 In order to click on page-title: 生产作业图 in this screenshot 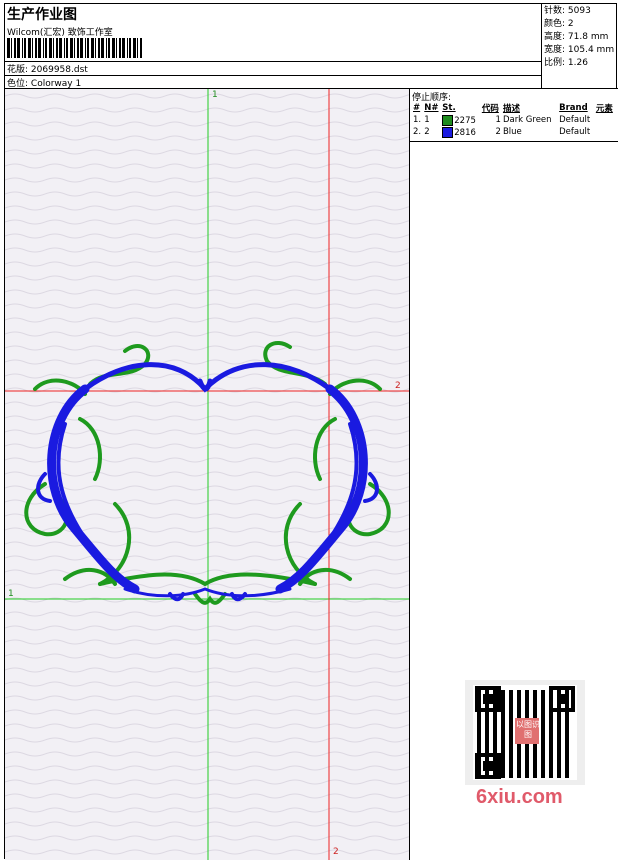, I will do `click(42, 15)`.